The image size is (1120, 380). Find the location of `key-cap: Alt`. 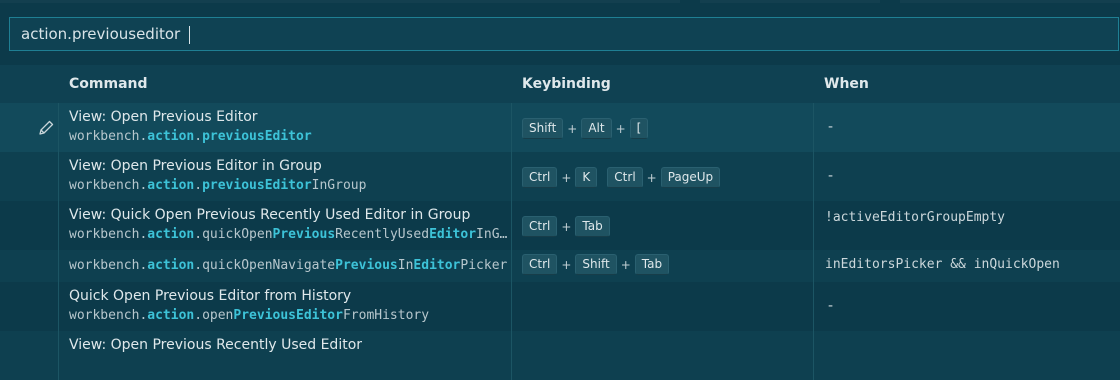

key-cap: Alt is located at coordinates (596, 128).